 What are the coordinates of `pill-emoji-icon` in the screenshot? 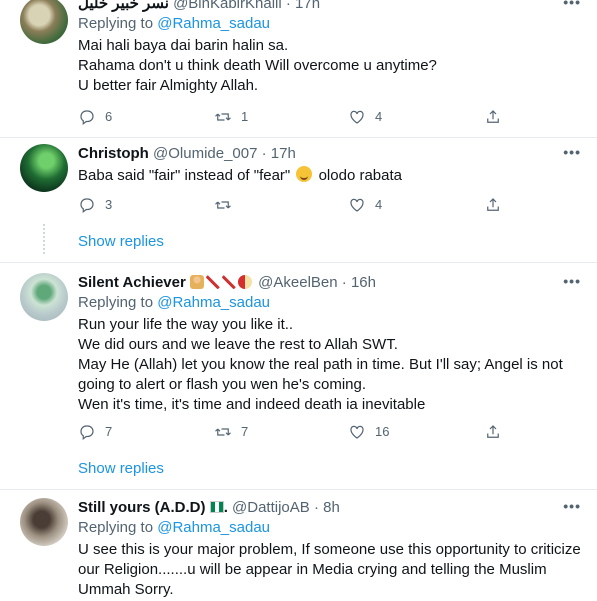 It's located at (245, 282).